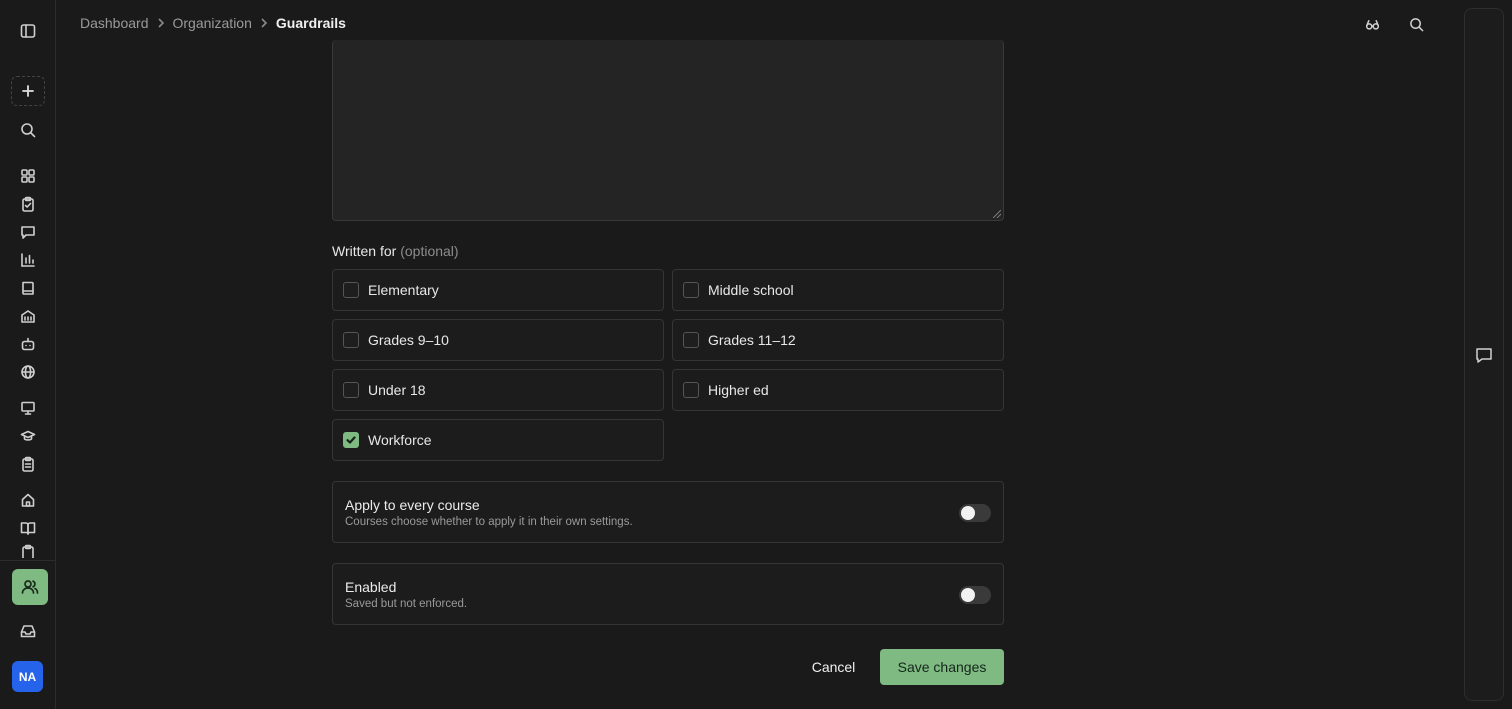  I want to click on building-icon, so click(28, 316).